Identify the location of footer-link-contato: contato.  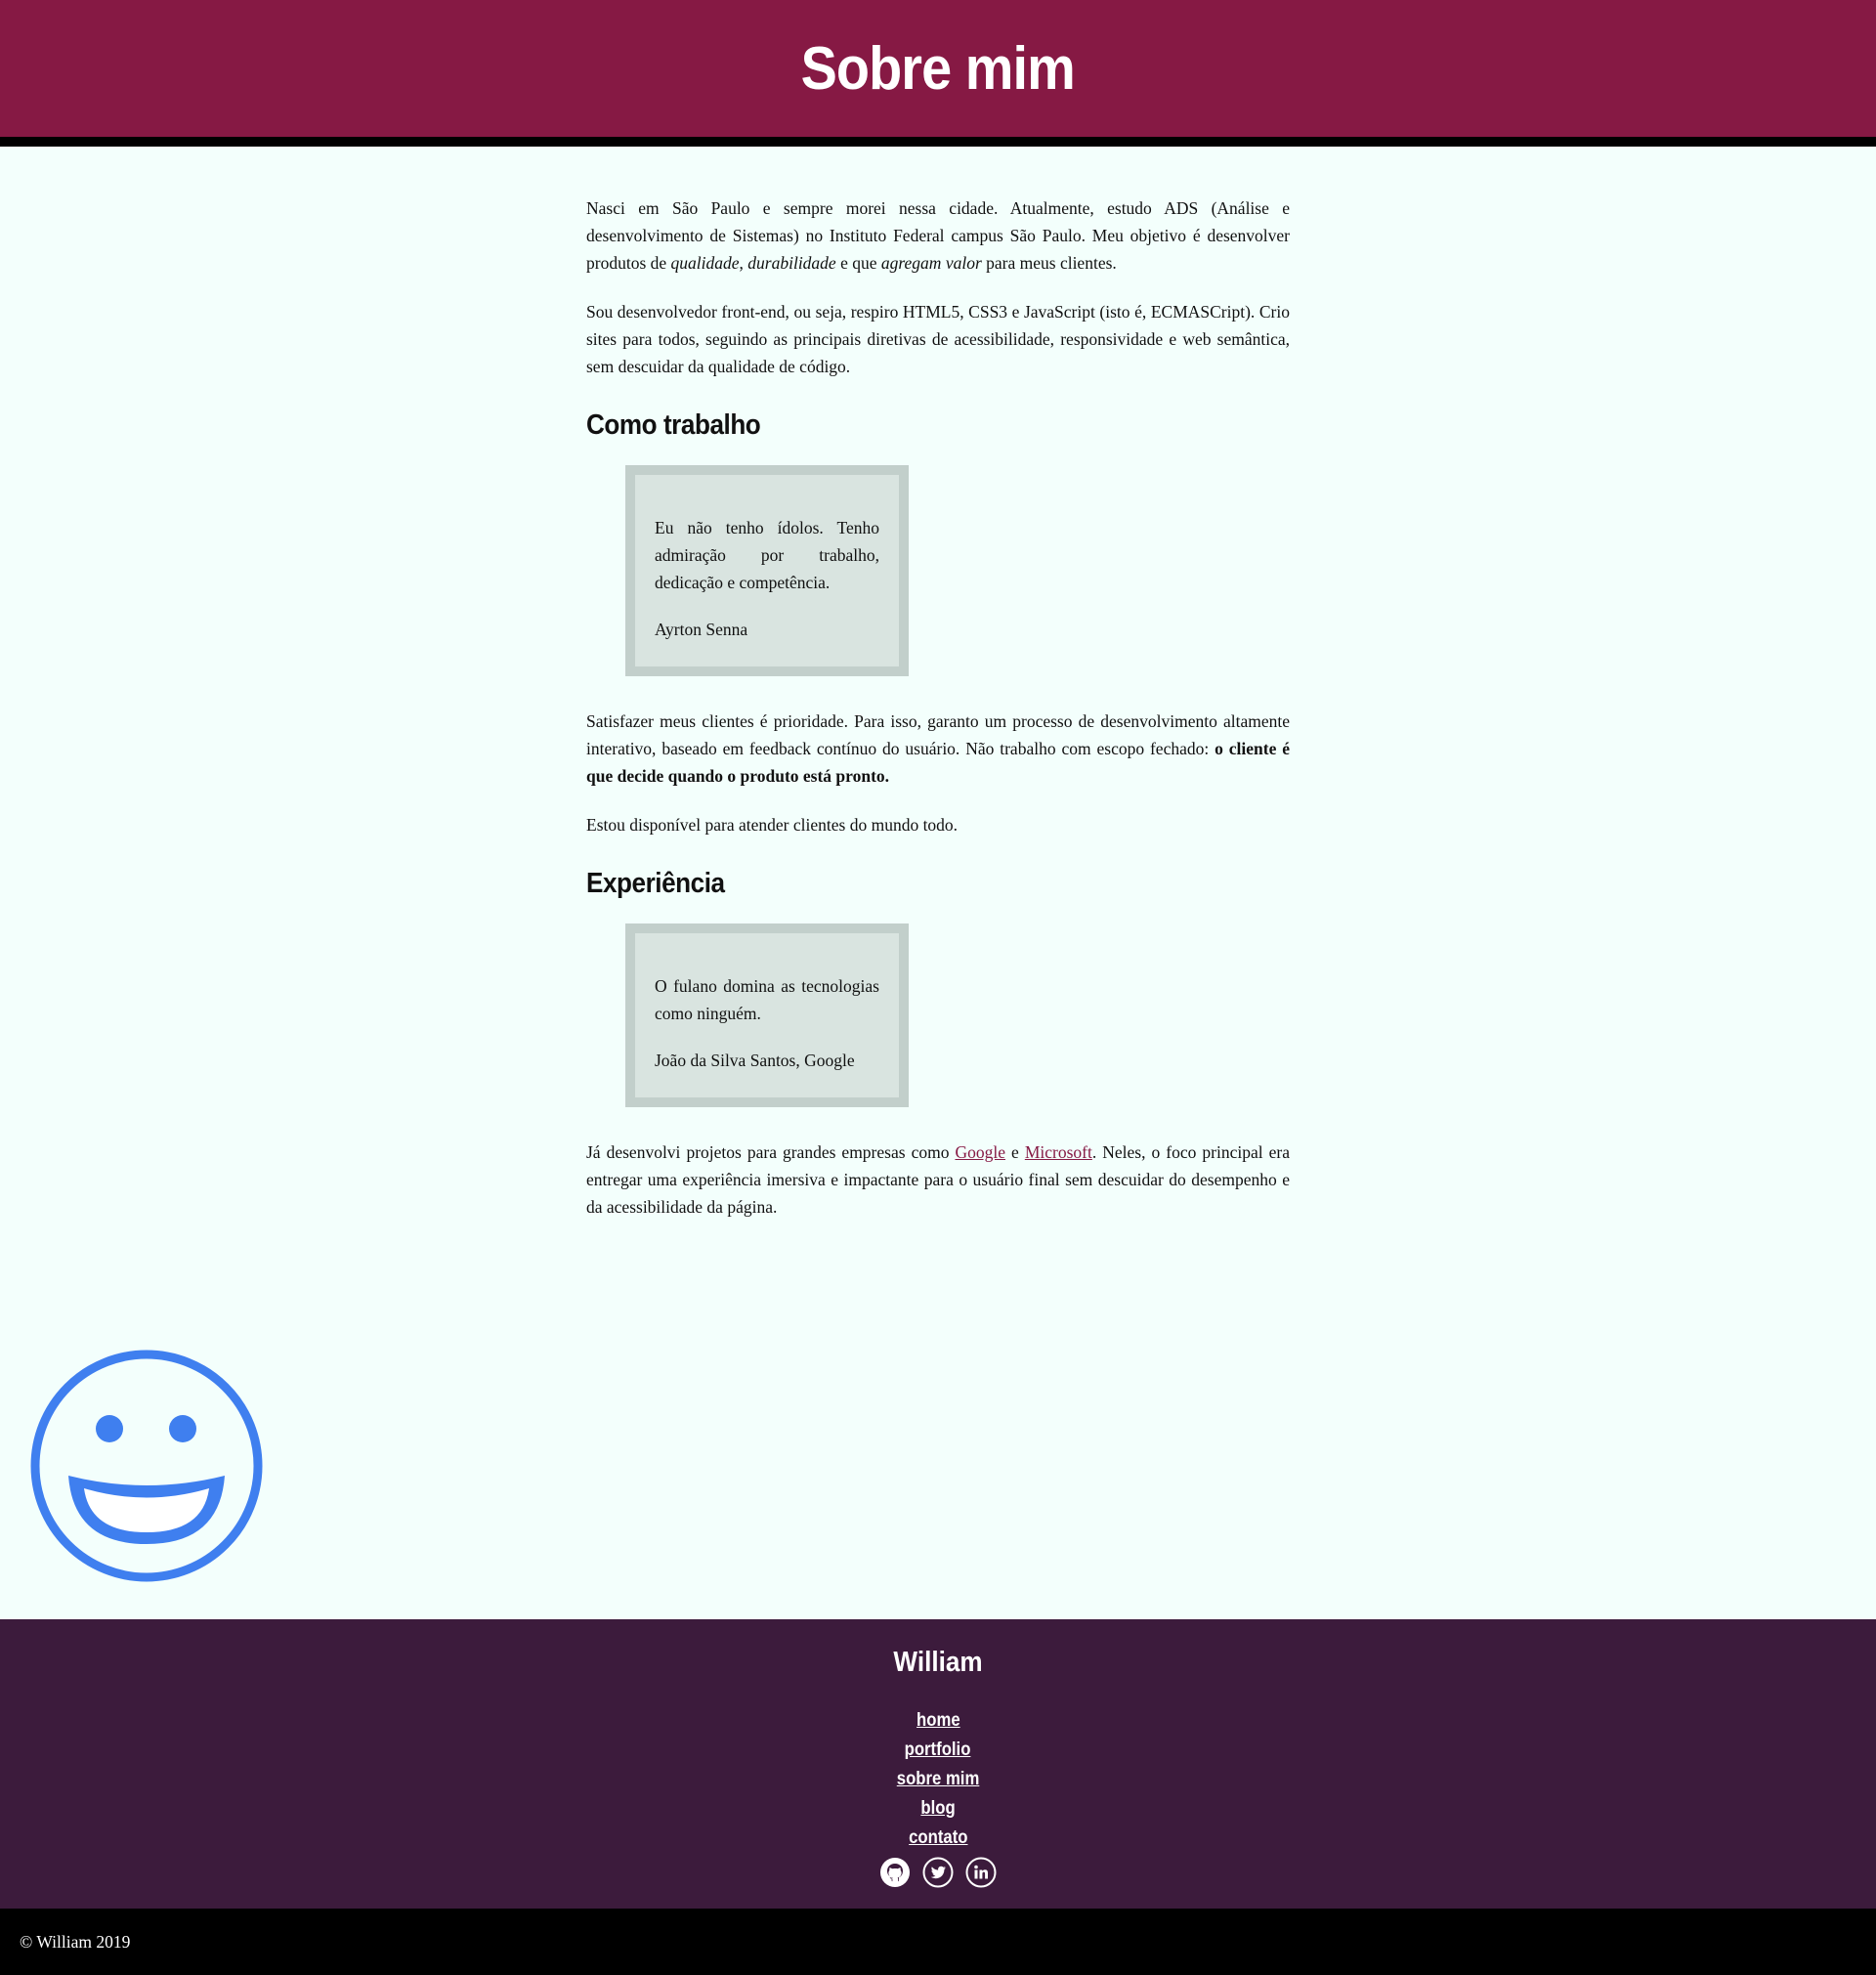
(938, 1838).